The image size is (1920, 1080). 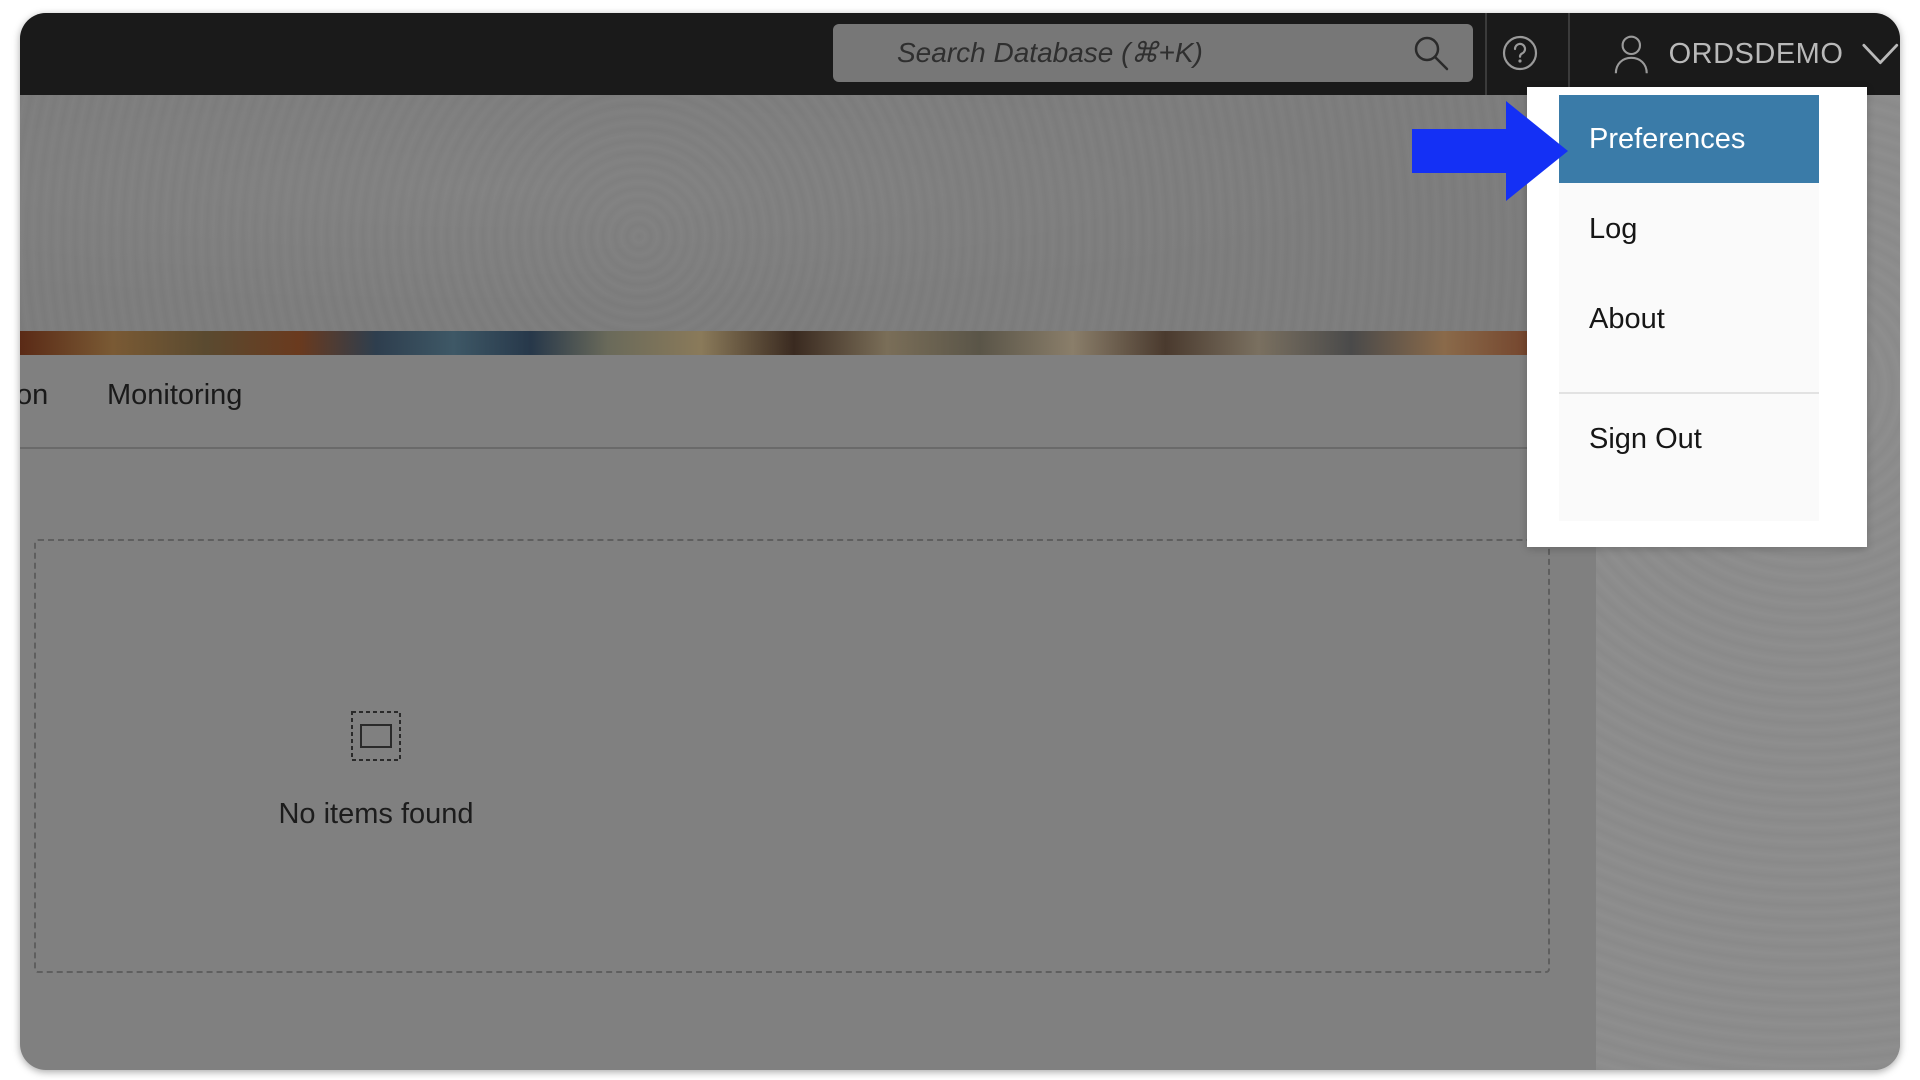 I want to click on menu-item-preferences: Preferences, so click(x=1689, y=139).